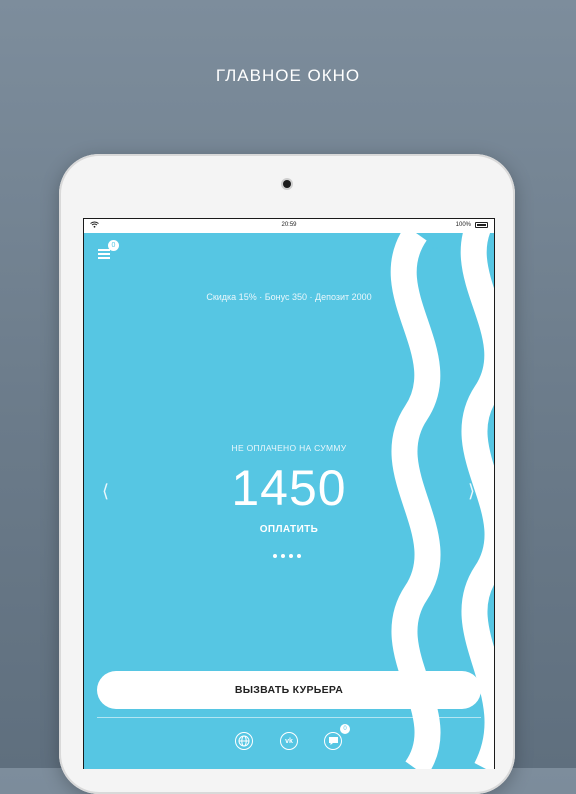  I want to click on chat-icon, so click(333, 741).